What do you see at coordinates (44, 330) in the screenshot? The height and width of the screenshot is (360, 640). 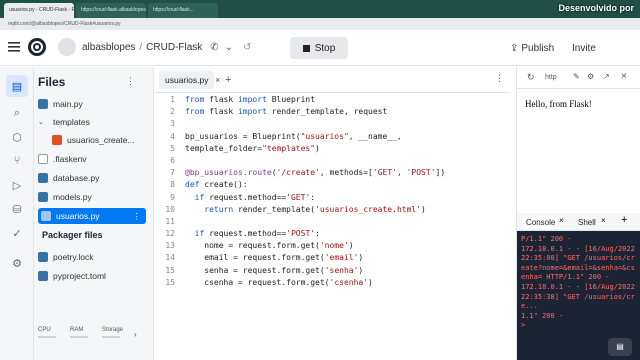 I see `cpu-label: CPU` at bounding box center [44, 330].